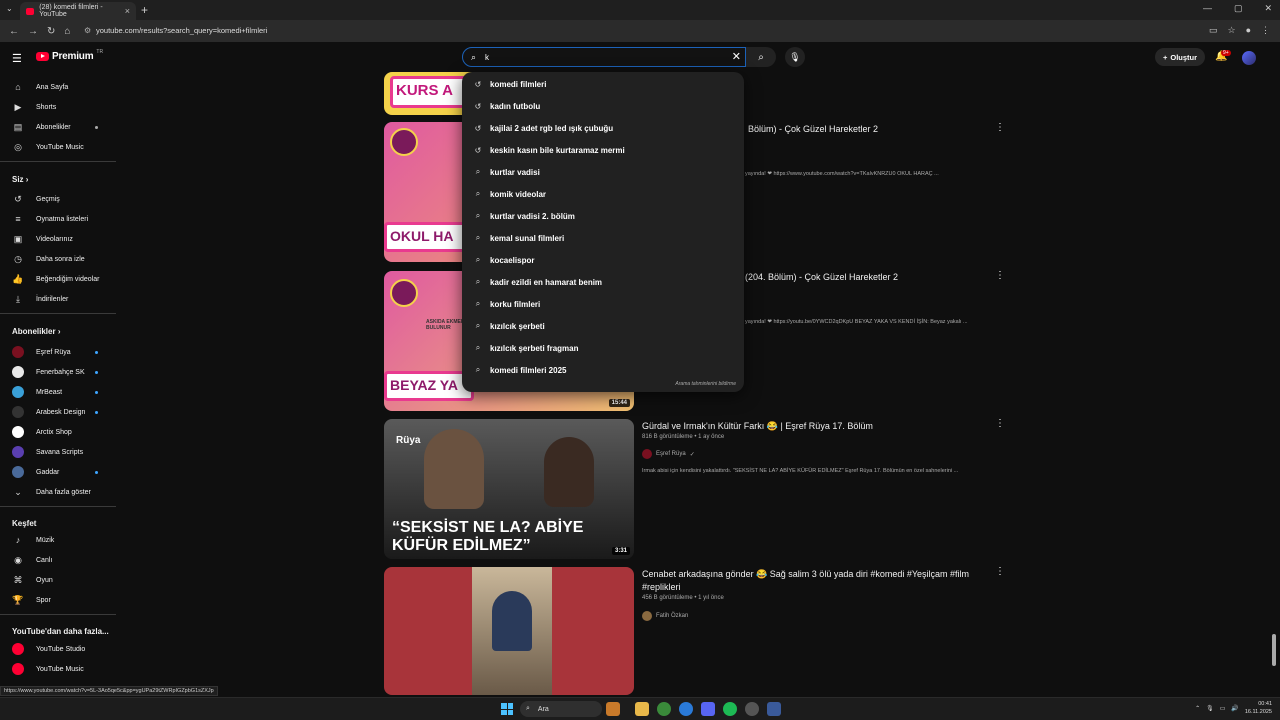 This screenshot has height=720, width=1280. I want to click on suggestion-item: ⌕ kurtlar vadisi, so click(603, 172).